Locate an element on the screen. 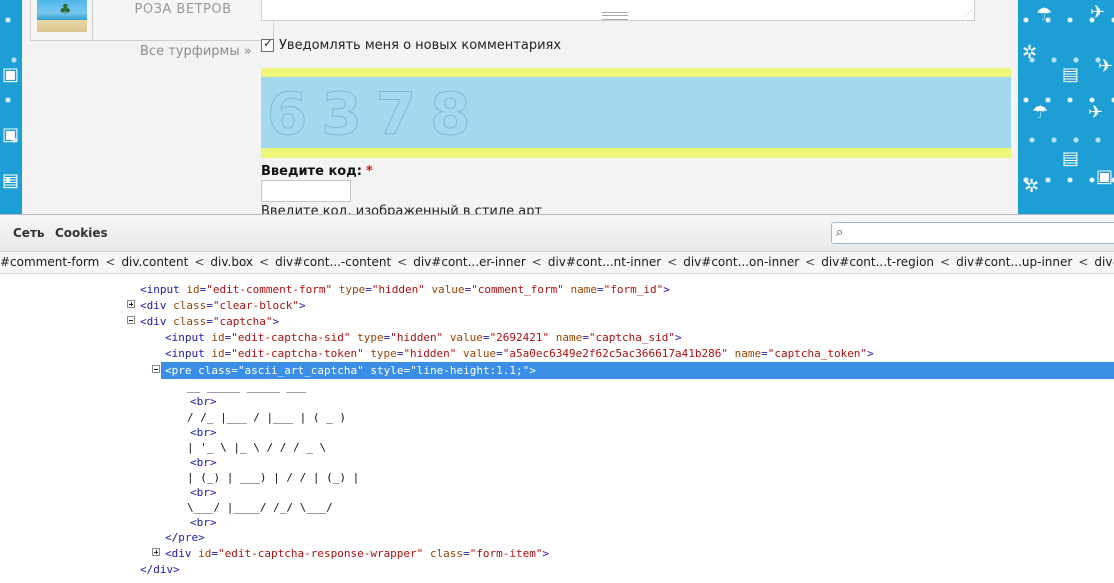 The width and height of the screenshot is (1114, 583). attr-name: id is located at coordinates (193, 289).